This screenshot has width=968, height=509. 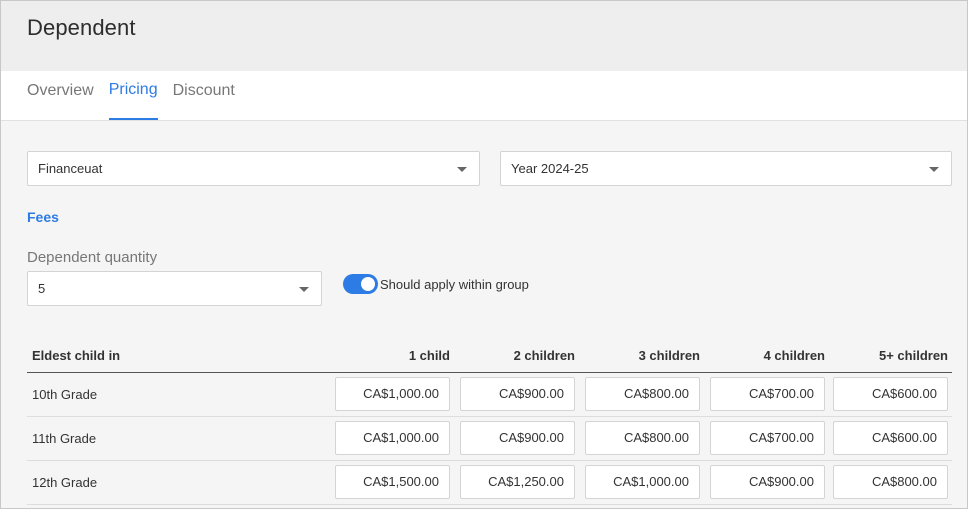 I want to click on grade-label: 12th Grade, so click(x=178, y=482).